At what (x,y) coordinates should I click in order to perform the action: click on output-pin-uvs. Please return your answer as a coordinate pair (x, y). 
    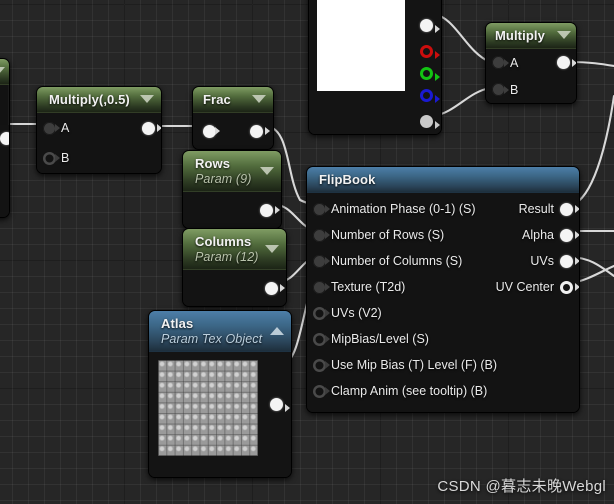
    Looking at the image, I should click on (566, 261).